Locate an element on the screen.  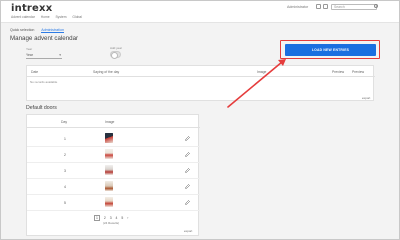
tab-quick-selection: Quick selection is located at coordinates (22, 30).